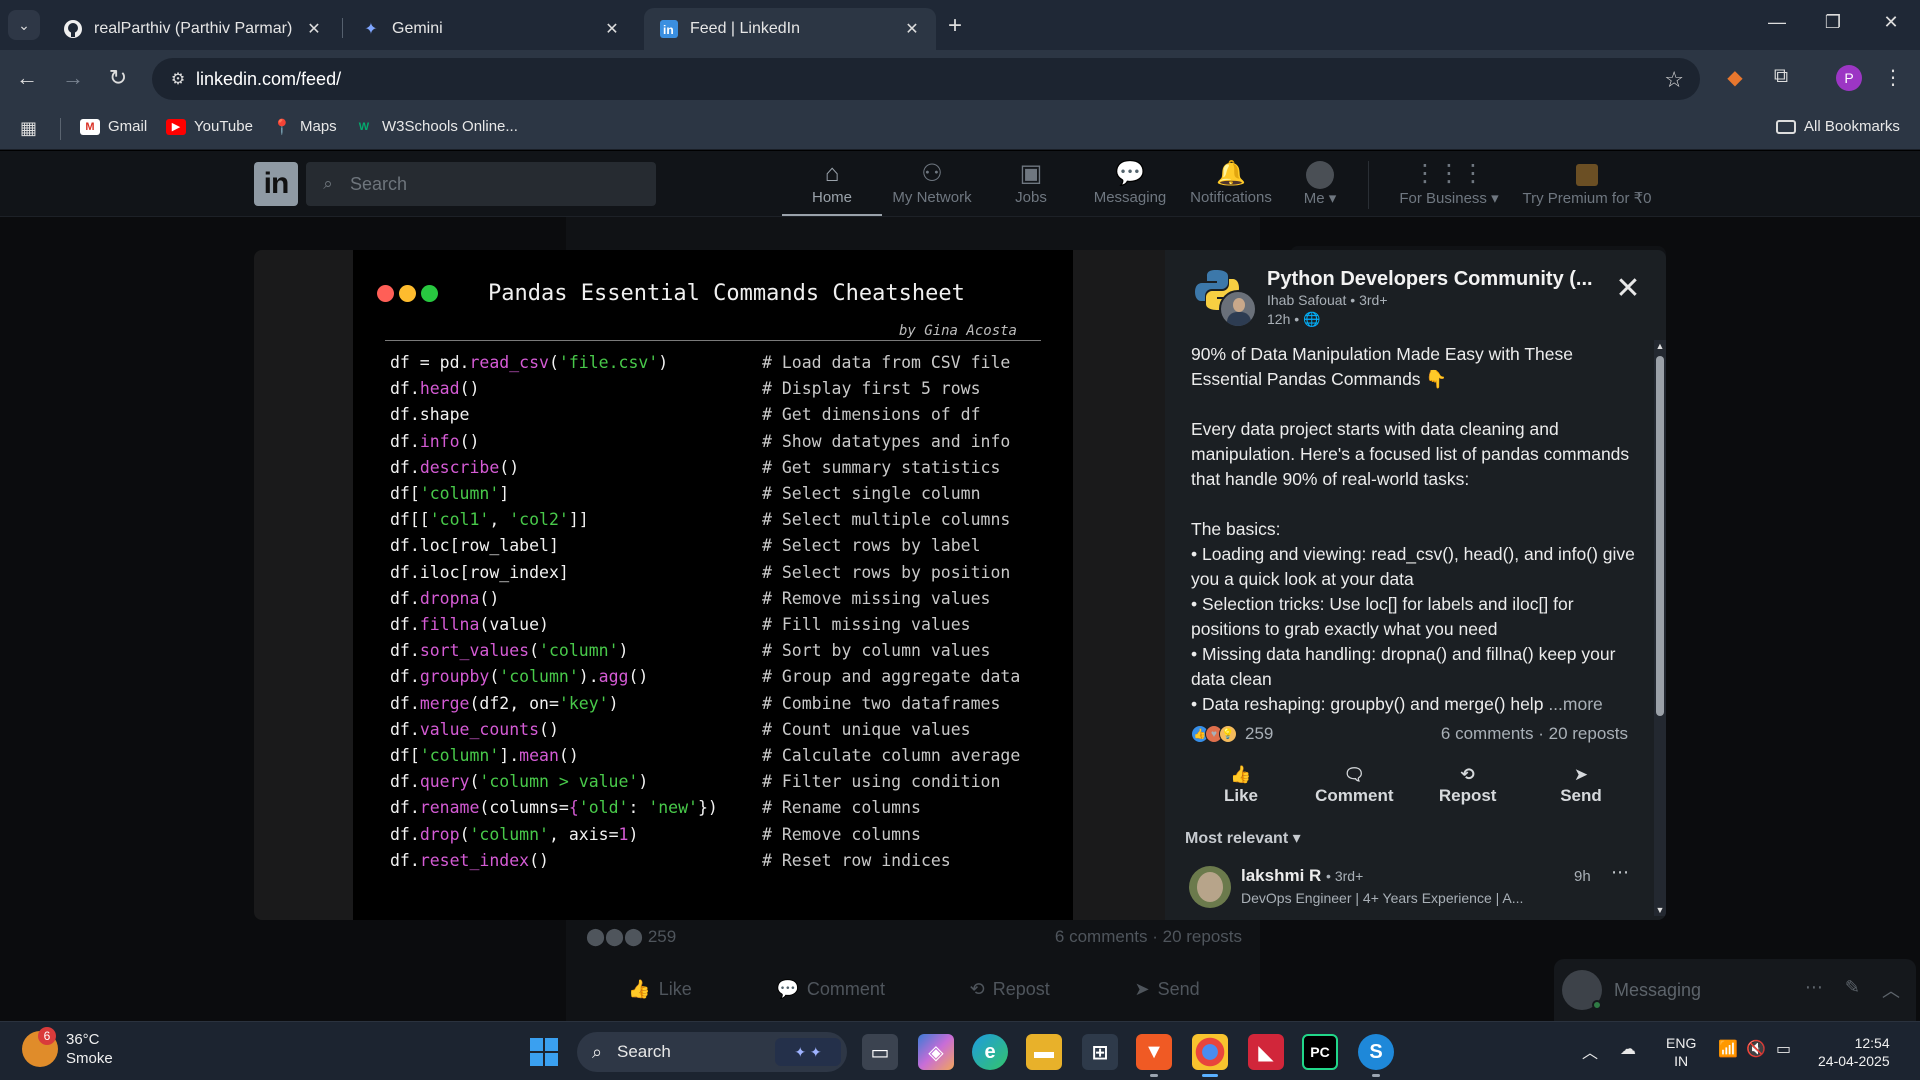  Describe the element at coordinates (268, 79) in the screenshot. I see `url-text: linkedin.com/feed/` at that location.